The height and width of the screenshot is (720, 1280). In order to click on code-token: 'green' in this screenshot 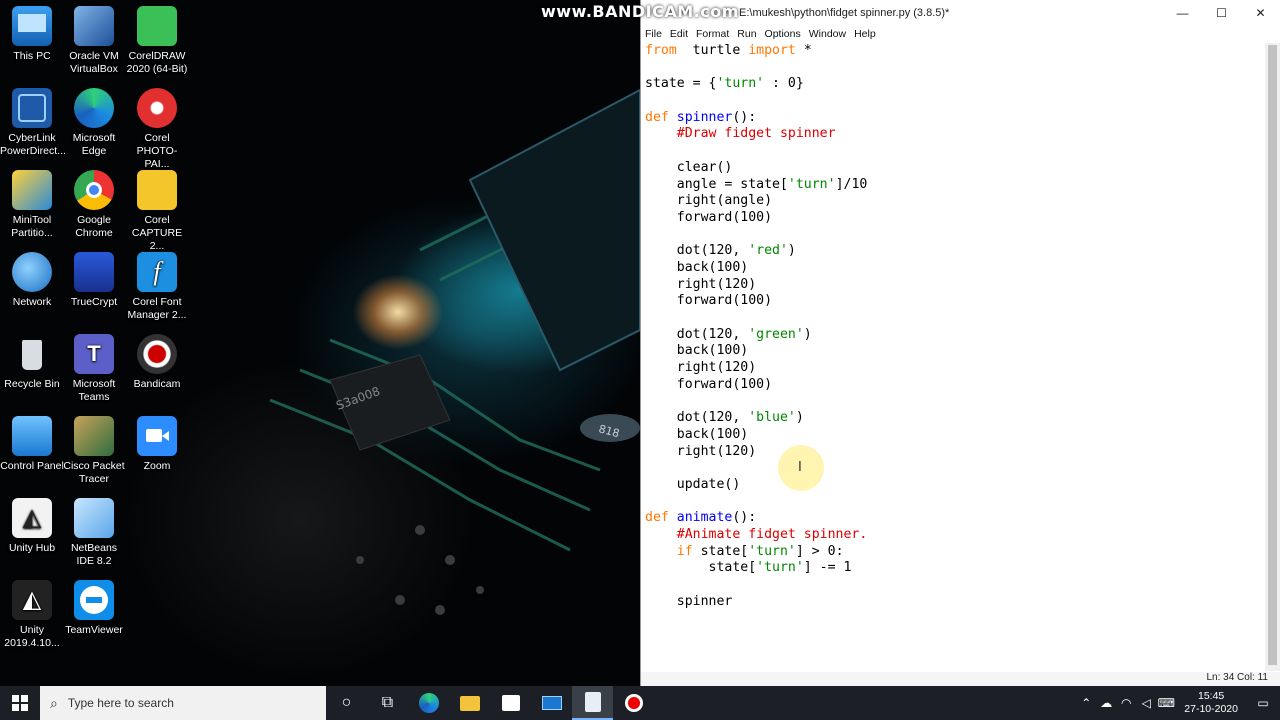, I will do `click(776, 334)`.